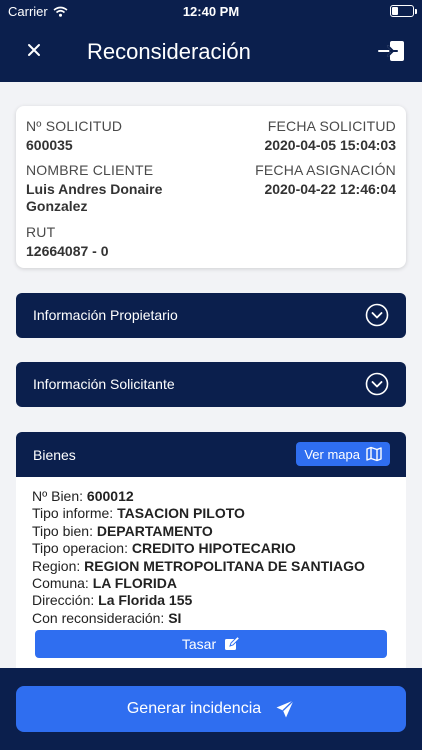  I want to click on solicitud-value: 600035, so click(49, 145).